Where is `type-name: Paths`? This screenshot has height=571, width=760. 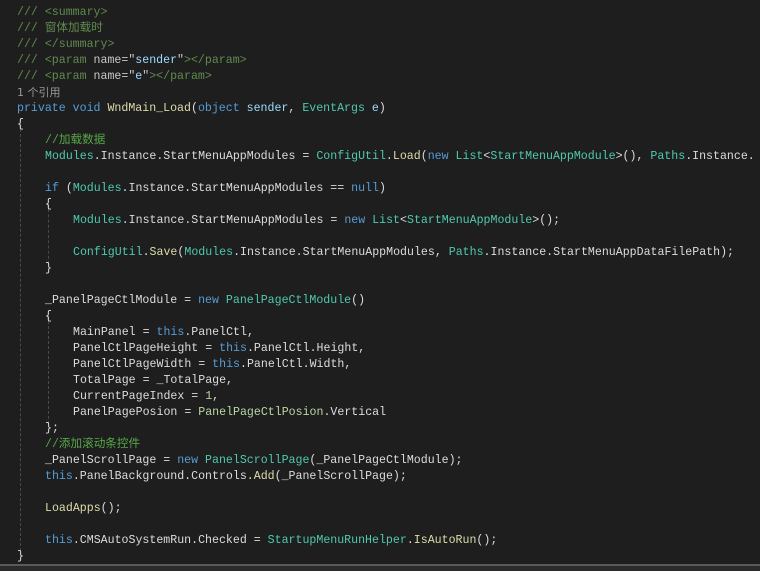
type-name: Paths is located at coordinates (466, 252).